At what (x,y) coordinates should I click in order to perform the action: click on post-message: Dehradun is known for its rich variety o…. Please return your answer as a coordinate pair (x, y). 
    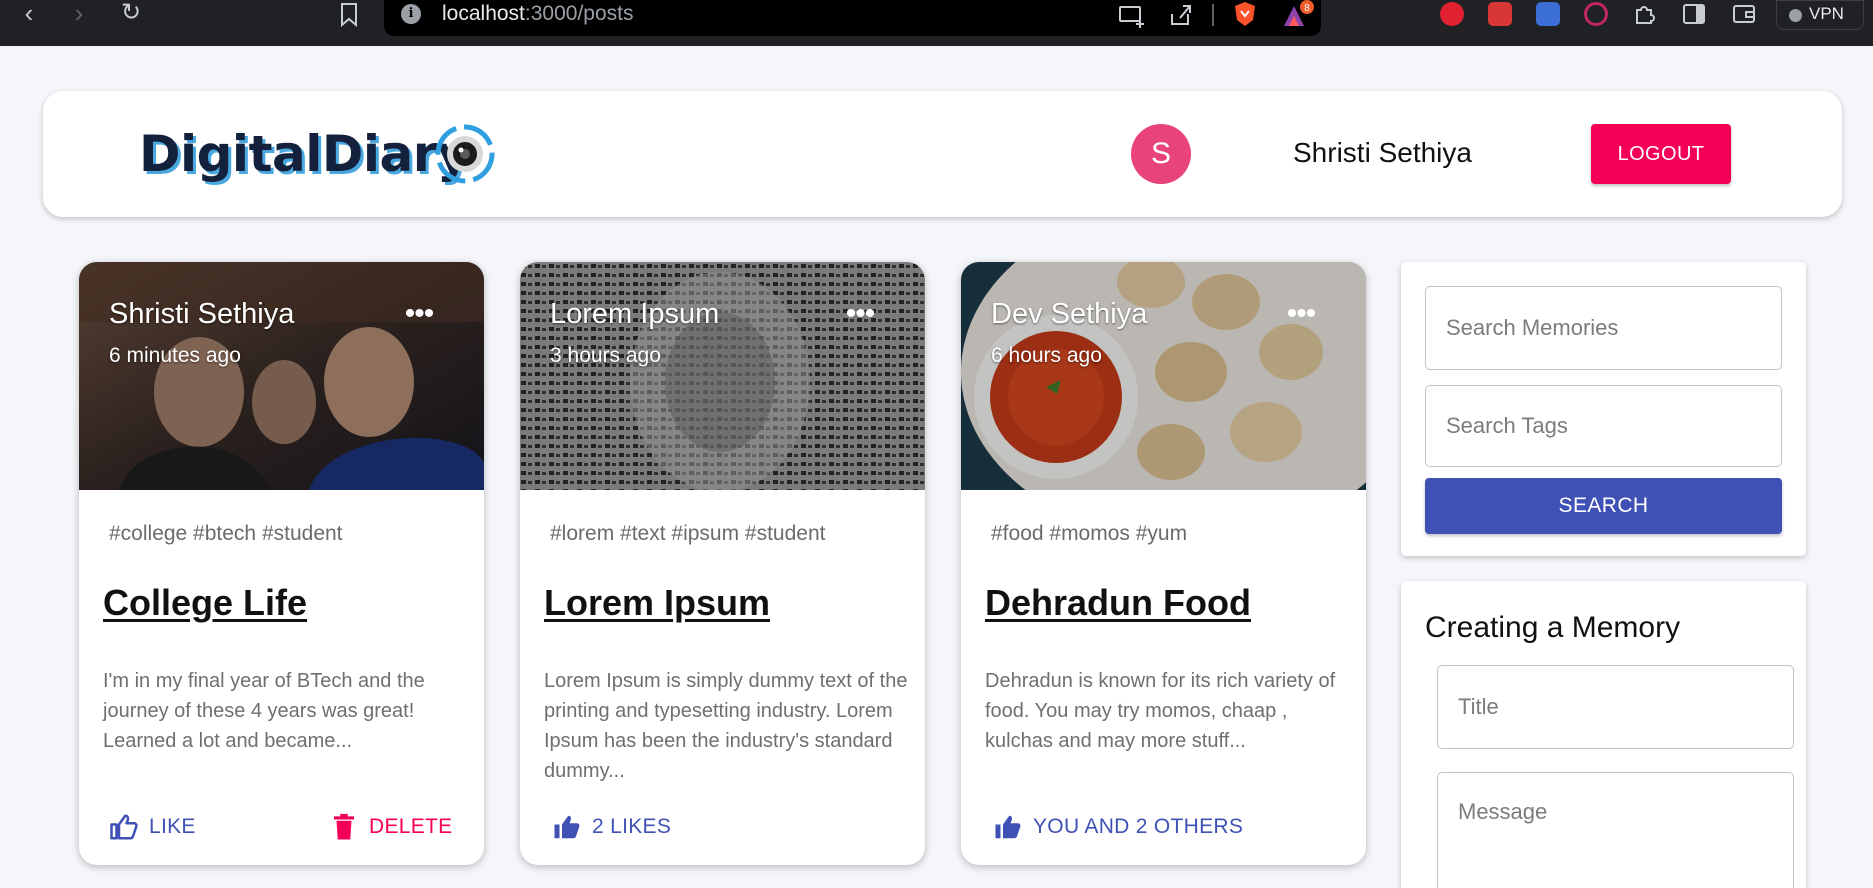
    Looking at the image, I should click on (1160, 711).